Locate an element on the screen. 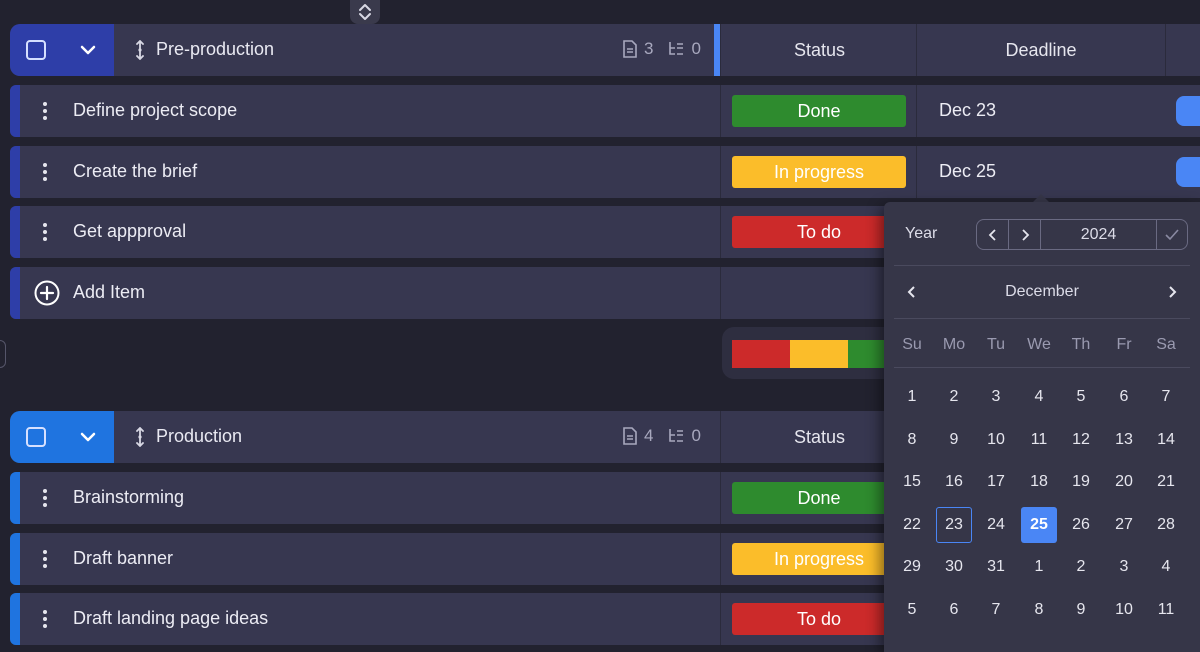  deadline-column-header: Deadline is located at coordinates (1041, 50).